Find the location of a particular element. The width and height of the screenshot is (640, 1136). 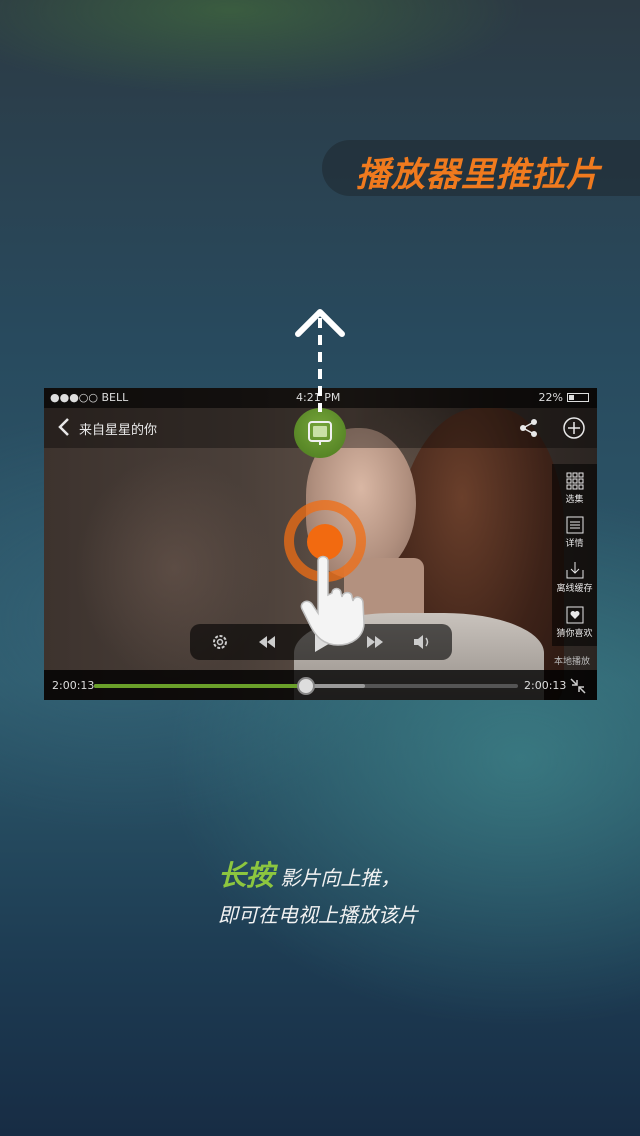

share-icon is located at coordinates (529, 428).